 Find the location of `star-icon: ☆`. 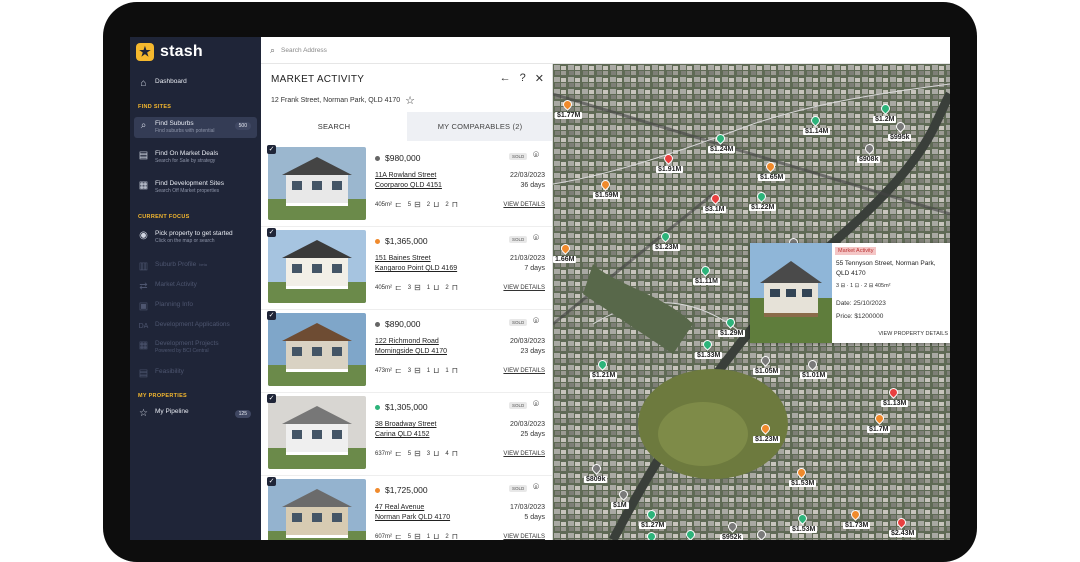

star-icon: ☆ is located at coordinates (410, 100).